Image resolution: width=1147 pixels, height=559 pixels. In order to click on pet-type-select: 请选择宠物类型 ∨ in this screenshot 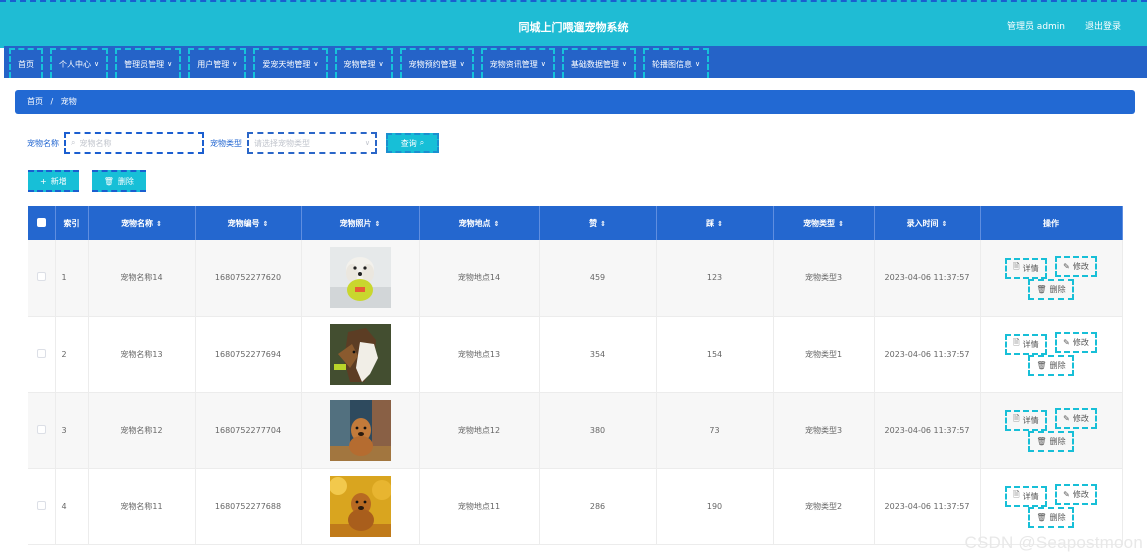, I will do `click(312, 143)`.